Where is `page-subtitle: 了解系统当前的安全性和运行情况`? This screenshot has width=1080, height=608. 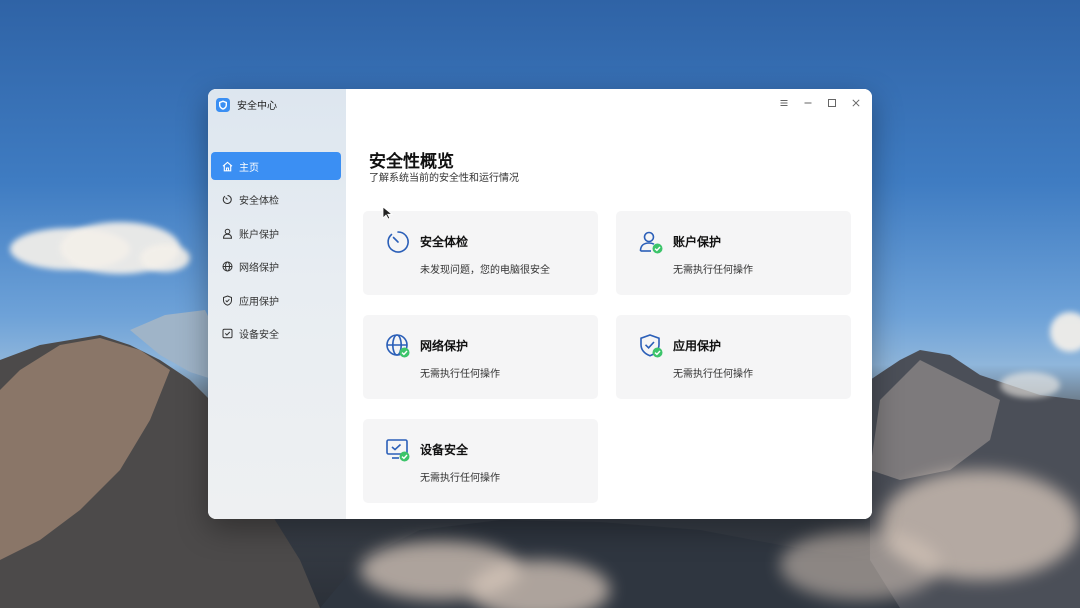
page-subtitle: 了解系统当前的安全性和运行情况 is located at coordinates (444, 178).